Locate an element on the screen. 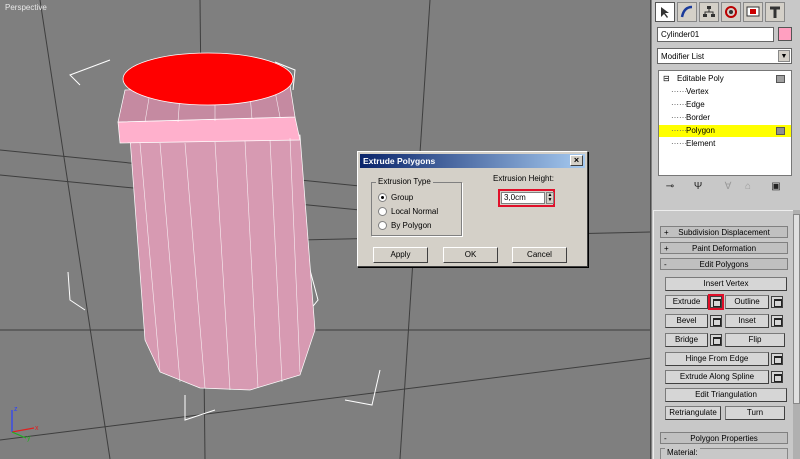  spinner-arrows-icon: ▲ ▼ is located at coordinates (550, 198).